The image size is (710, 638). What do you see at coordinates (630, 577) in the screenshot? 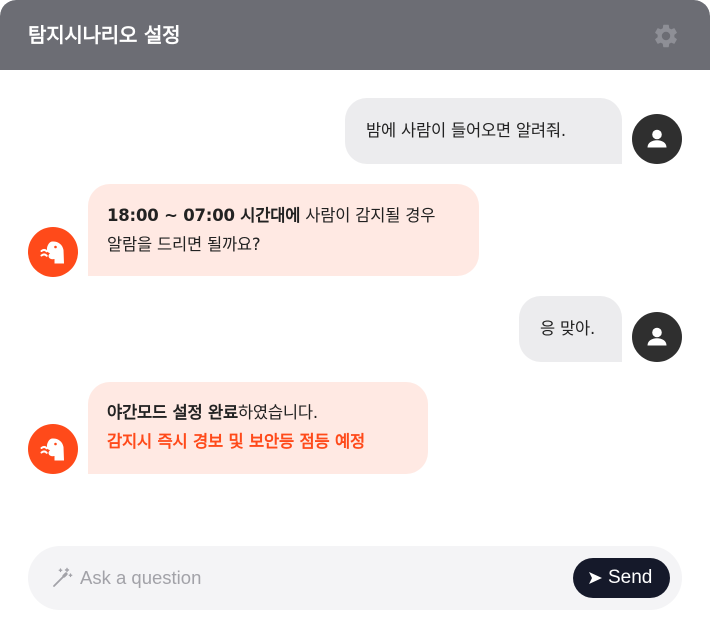
I see `send-button-label: Send` at bounding box center [630, 577].